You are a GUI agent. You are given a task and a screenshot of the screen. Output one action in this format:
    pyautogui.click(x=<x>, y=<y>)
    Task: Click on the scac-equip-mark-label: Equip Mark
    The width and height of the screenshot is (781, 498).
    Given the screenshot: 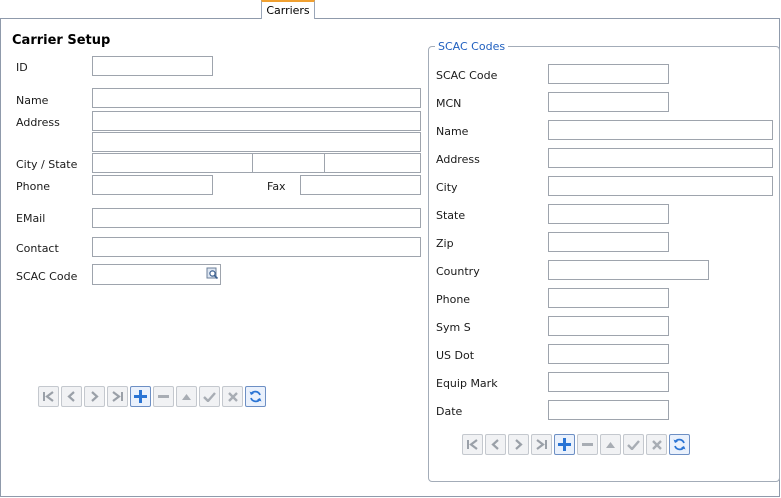 What is the action you would take?
    pyautogui.click(x=467, y=383)
    